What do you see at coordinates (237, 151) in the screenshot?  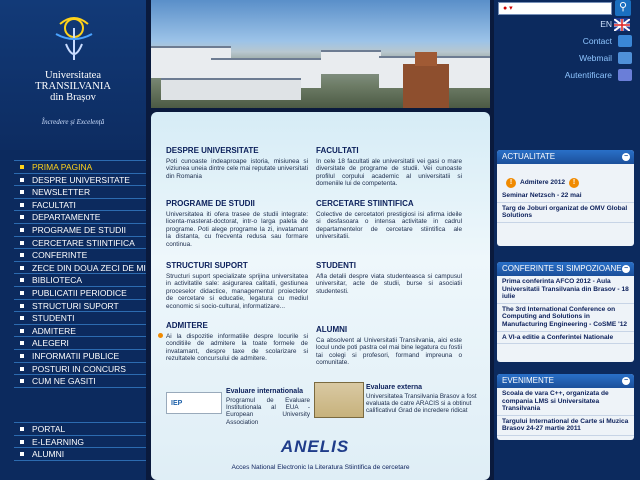 I see `section-title: DESPRE UNIVERSITATE` at bounding box center [237, 151].